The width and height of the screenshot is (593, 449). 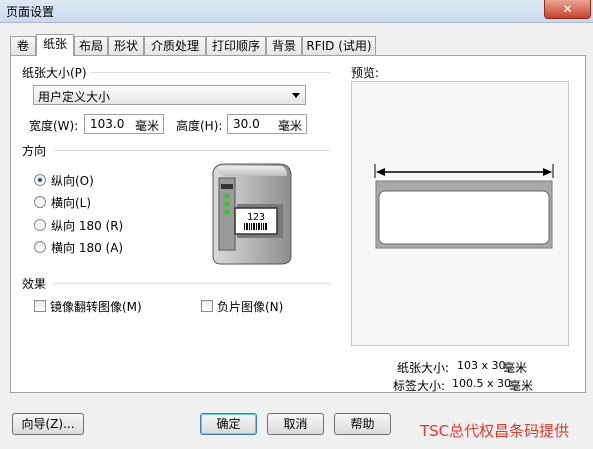 What do you see at coordinates (40, 306) in the screenshot?
I see `mirror-checkbox` at bounding box center [40, 306].